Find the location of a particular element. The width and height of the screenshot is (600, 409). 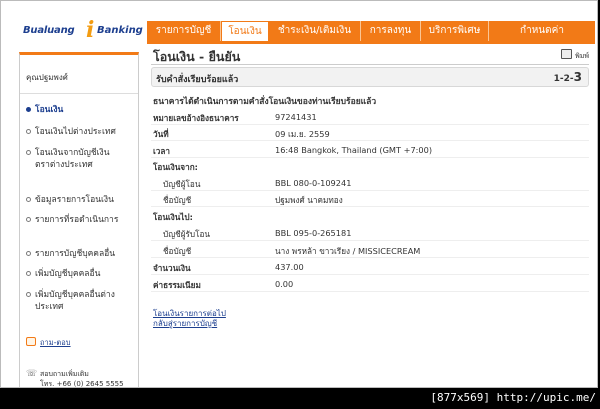

step-prefix: 1-2- is located at coordinates (563, 79).